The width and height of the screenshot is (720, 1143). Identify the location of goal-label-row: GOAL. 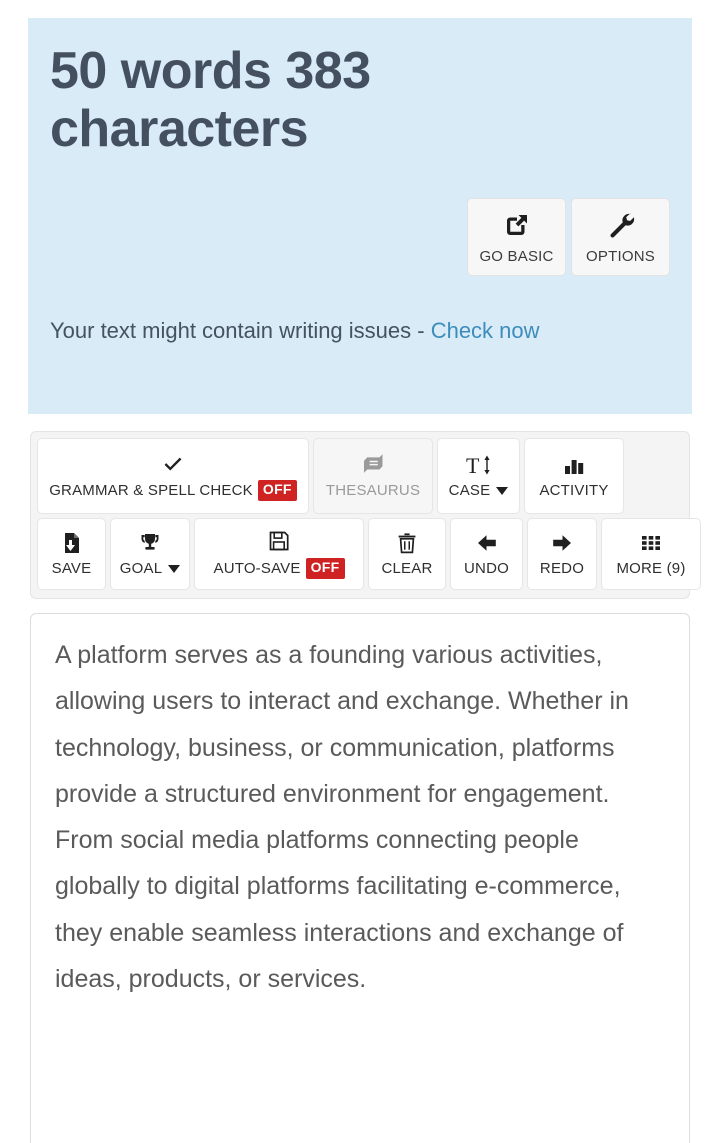
(150, 568).